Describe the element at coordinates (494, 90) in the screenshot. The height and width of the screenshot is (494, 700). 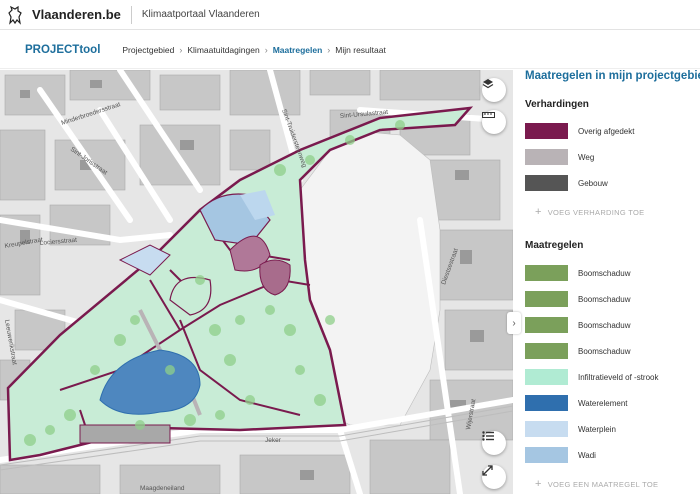
I see `layers-button` at that location.